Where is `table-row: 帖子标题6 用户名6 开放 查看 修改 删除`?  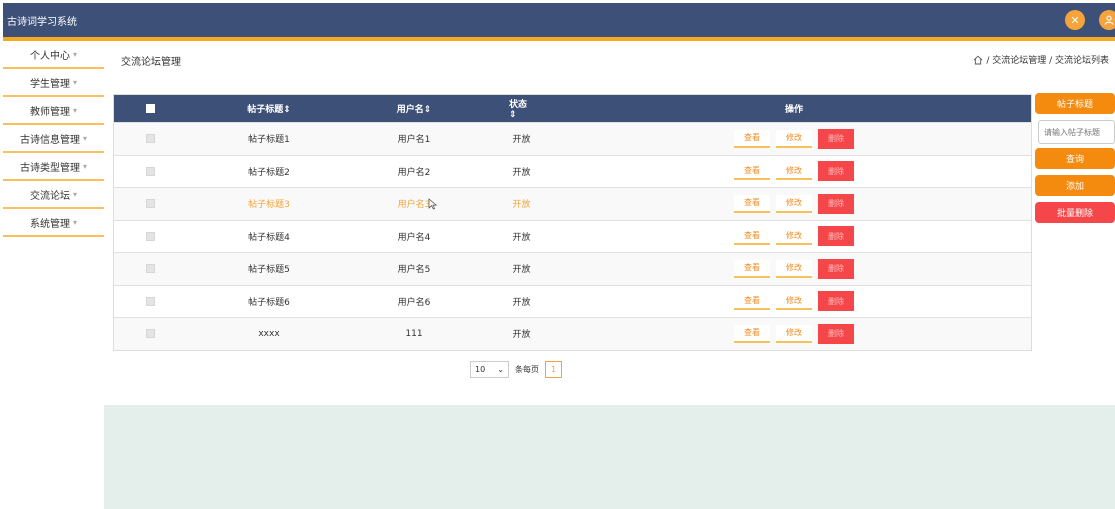 table-row: 帖子标题6 用户名6 开放 查看 修改 删除 is located at coordinates (572, 300).